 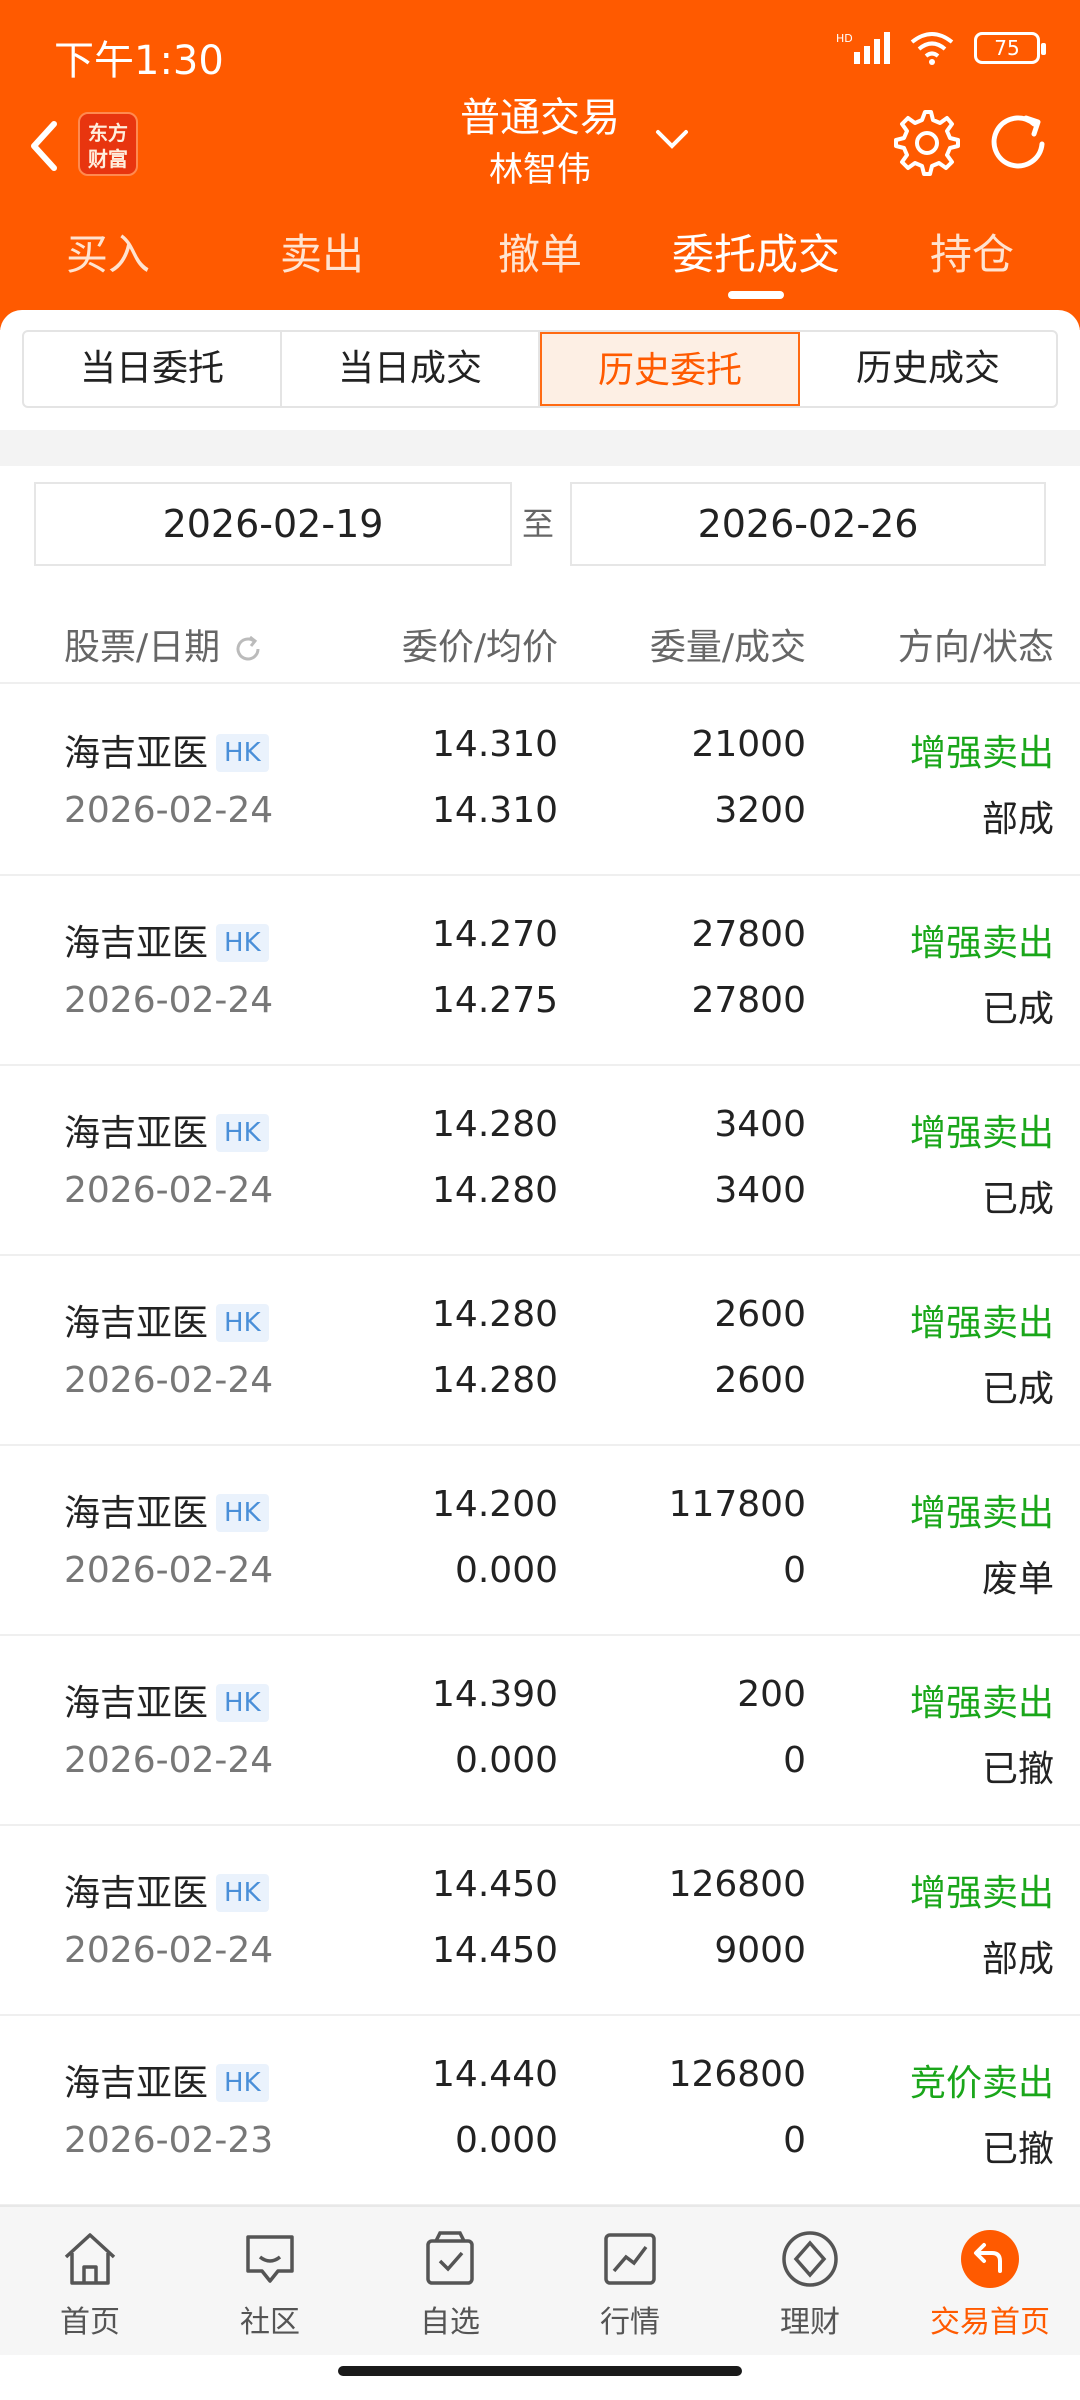 I want to click on gear-icon, so click(x=927, y=143).